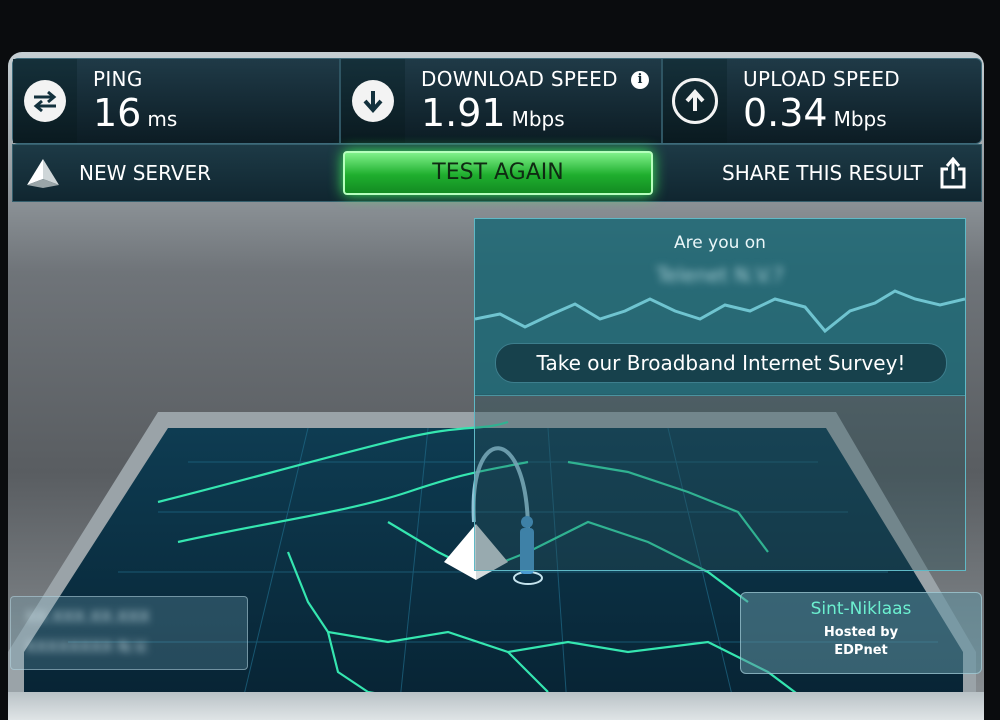 This screenshot has height=720, width=1000. I want to click on server-info-box: Sint-Niklaas Hosted by EDPnet, so click(861, 633).